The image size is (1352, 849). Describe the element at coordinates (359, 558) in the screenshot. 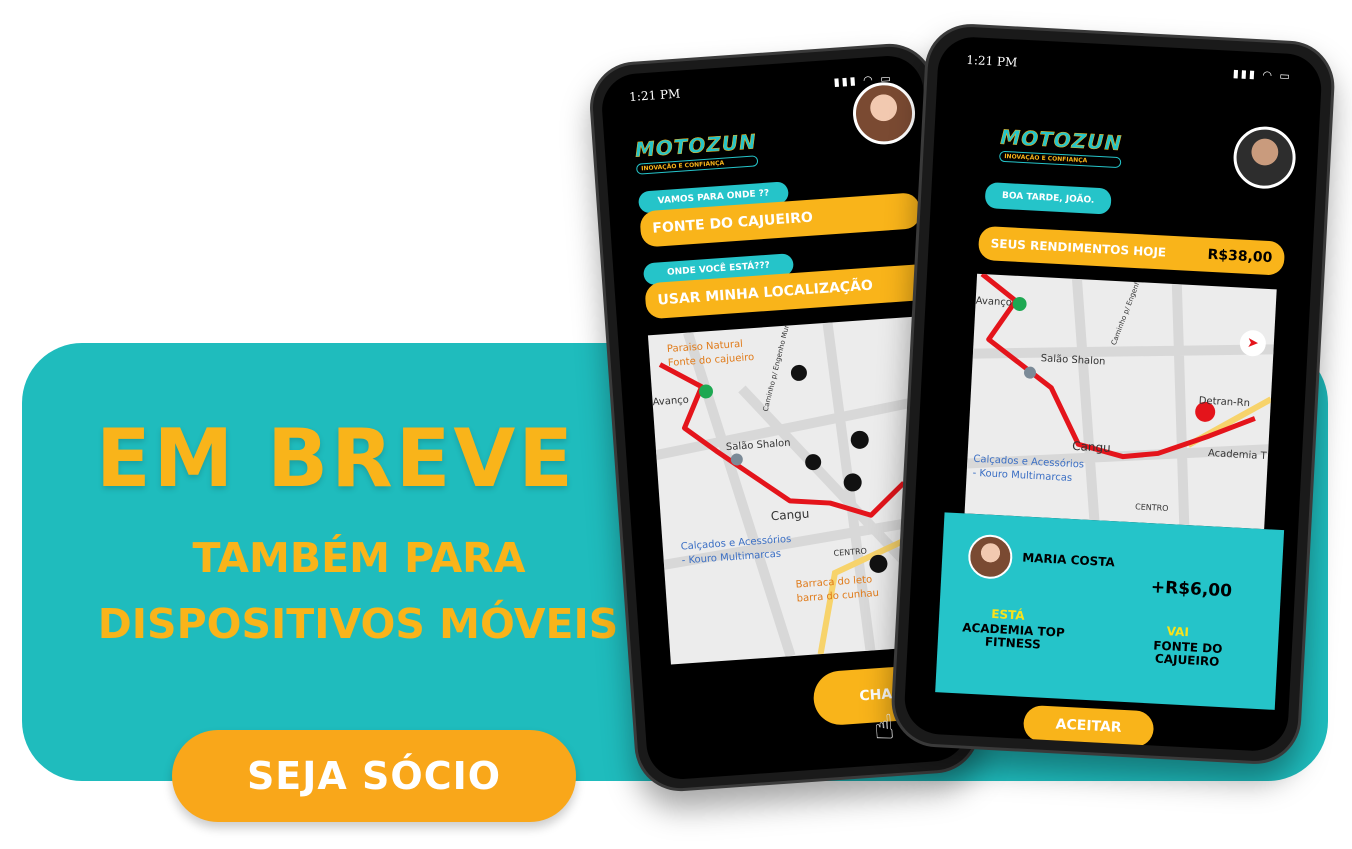

I see `subheadline-line1: TAMBÉM PARA` at that location.